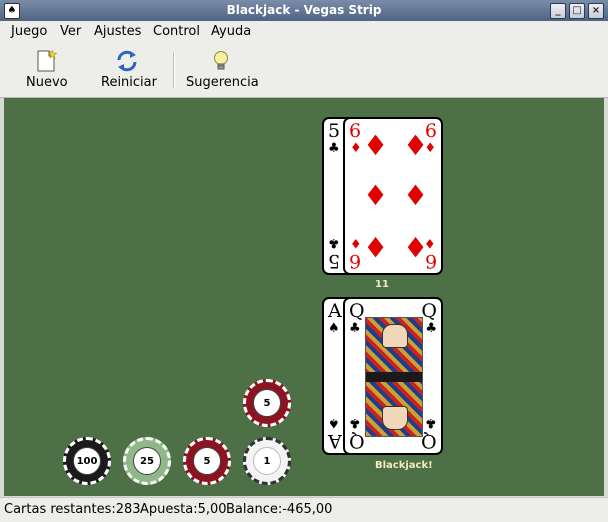 This screenshot has width=608, height=522. I want to click on new-game-button: Nuevo, so click(46, 69).